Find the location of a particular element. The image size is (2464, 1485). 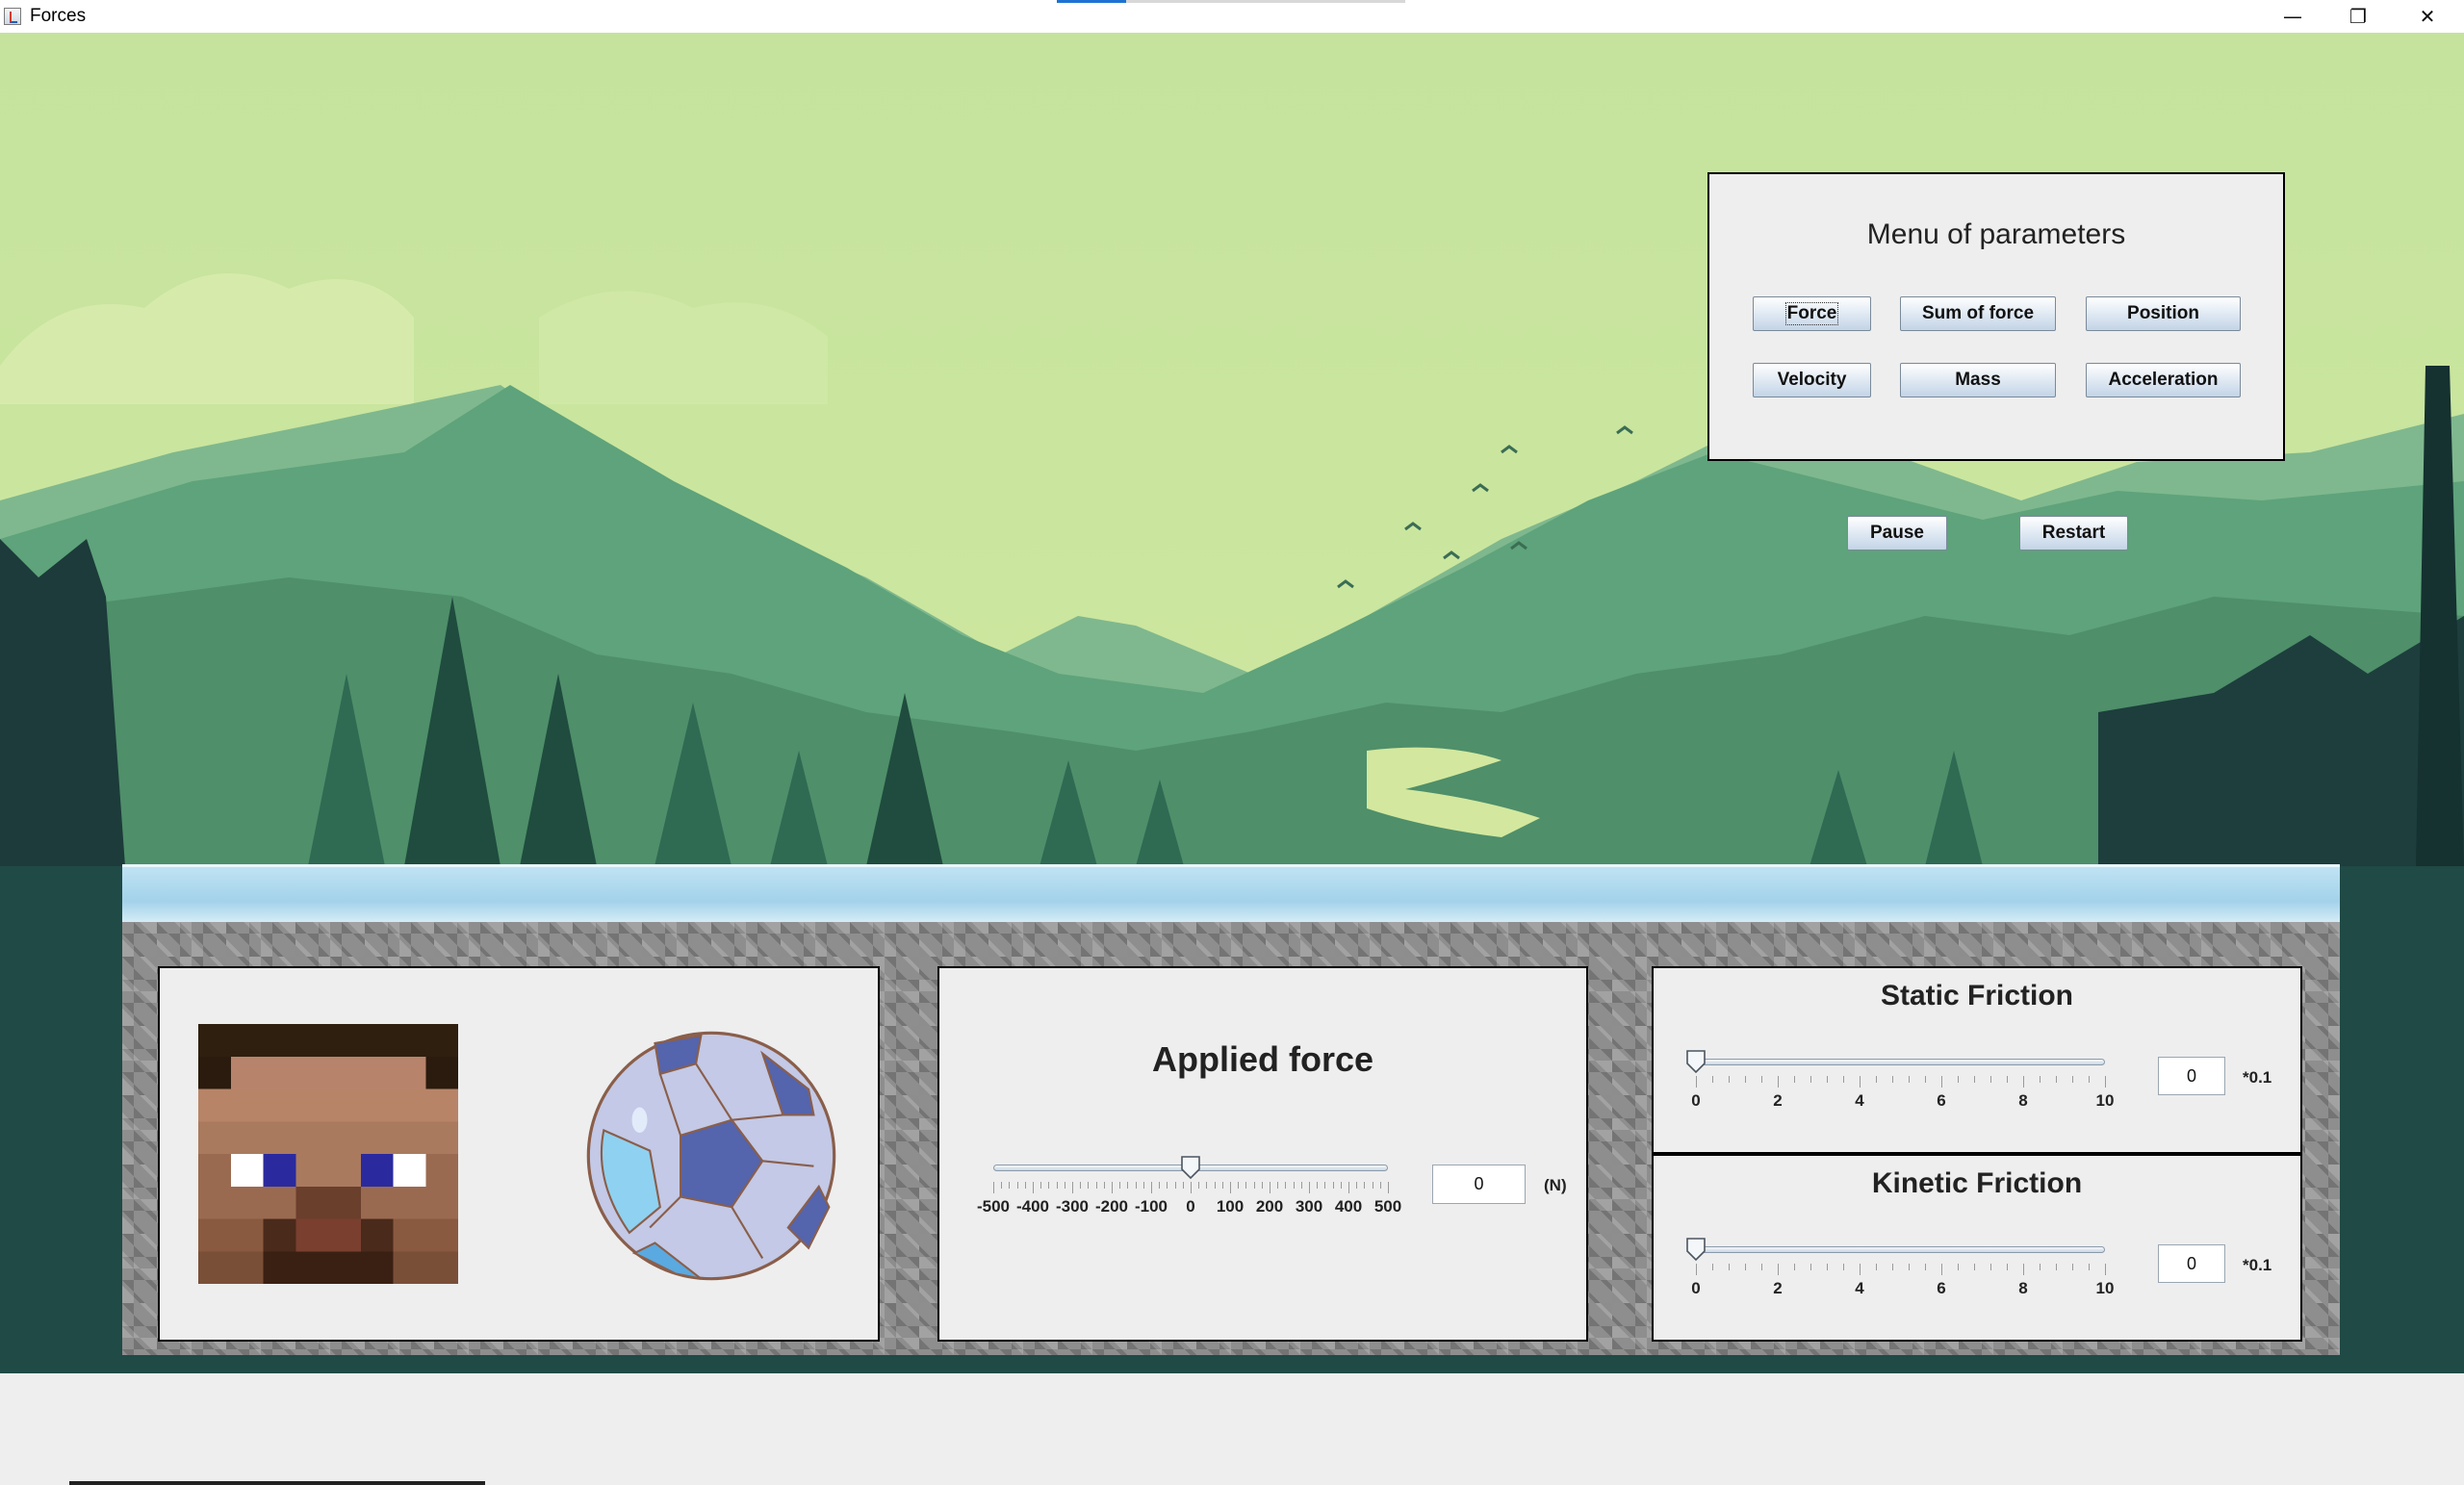

close-icon: ✕ is located at coordinates (2427, 16).